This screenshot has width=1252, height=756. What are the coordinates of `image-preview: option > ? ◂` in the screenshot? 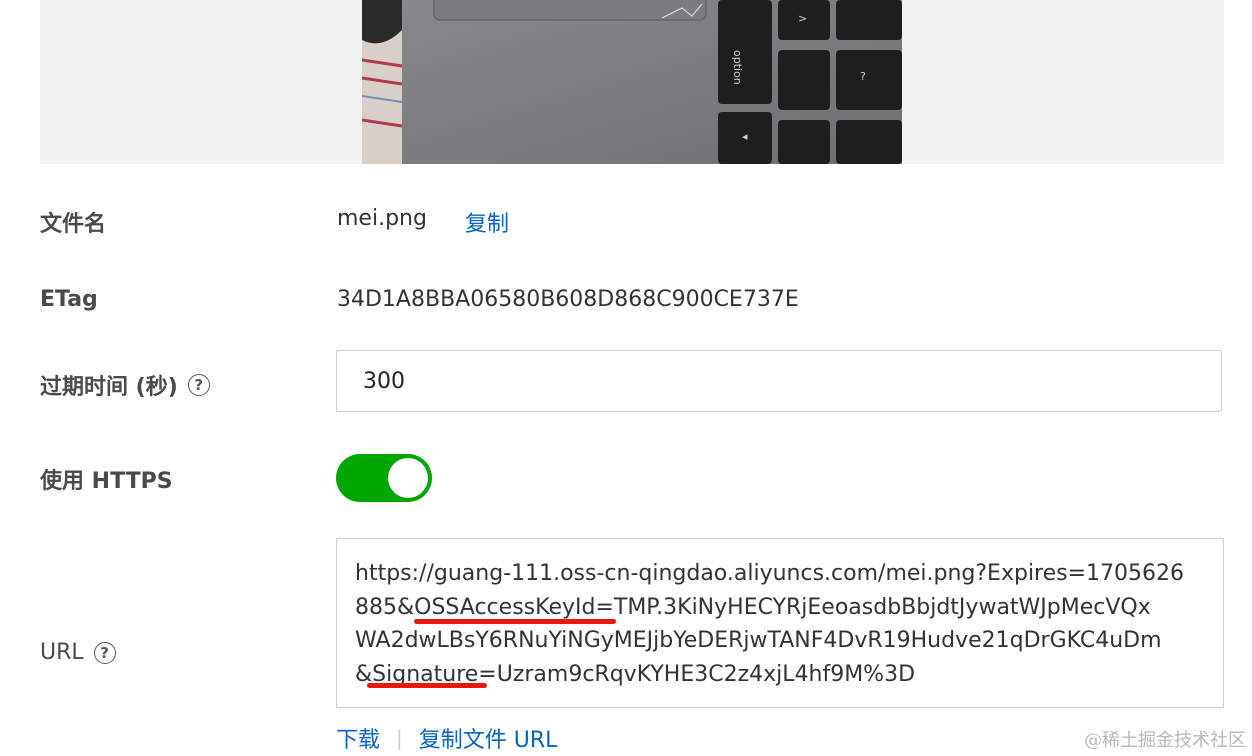 It's located at (632, 82).